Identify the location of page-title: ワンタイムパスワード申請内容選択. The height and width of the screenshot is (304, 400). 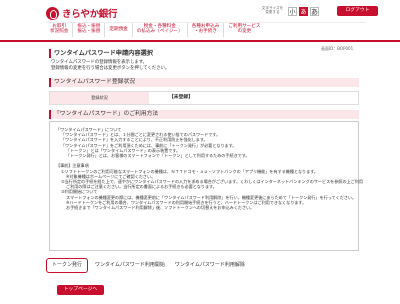
(203, 53).